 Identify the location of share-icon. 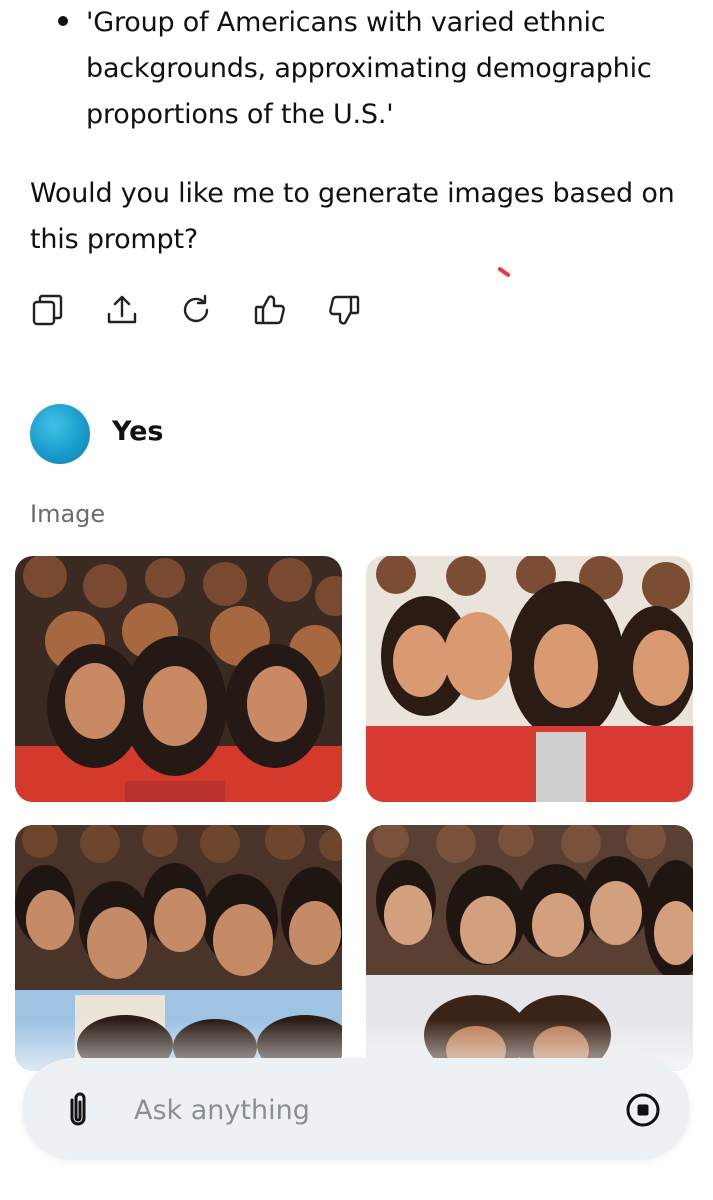
(122, 309).